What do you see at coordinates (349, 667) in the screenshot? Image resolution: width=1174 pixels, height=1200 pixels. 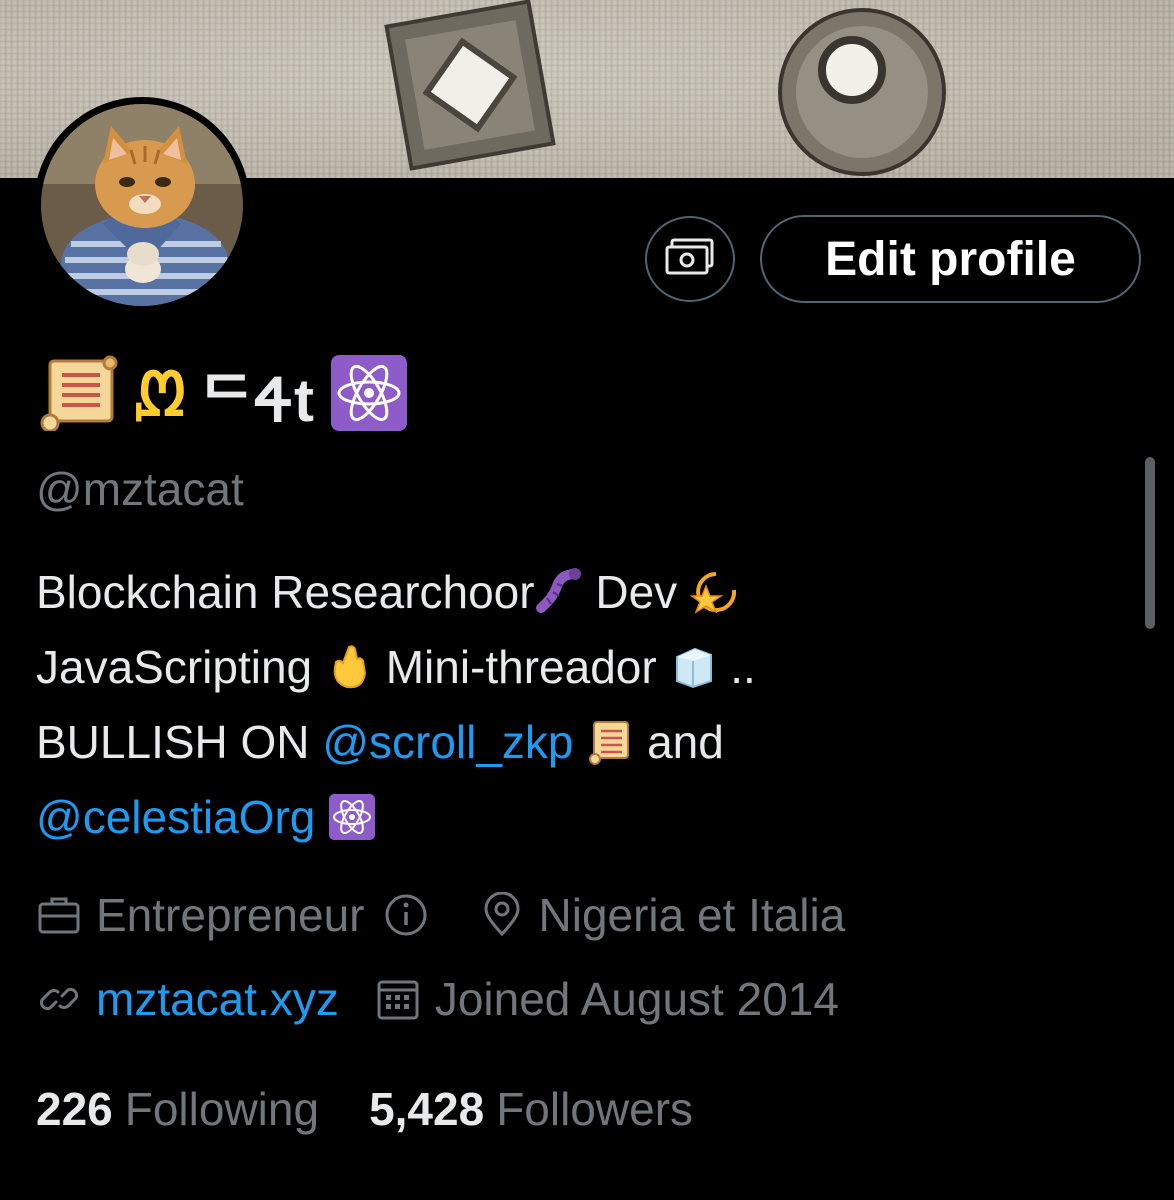 I see `crossed-fingers-emoji-icon` at bounding box center [349, 667].